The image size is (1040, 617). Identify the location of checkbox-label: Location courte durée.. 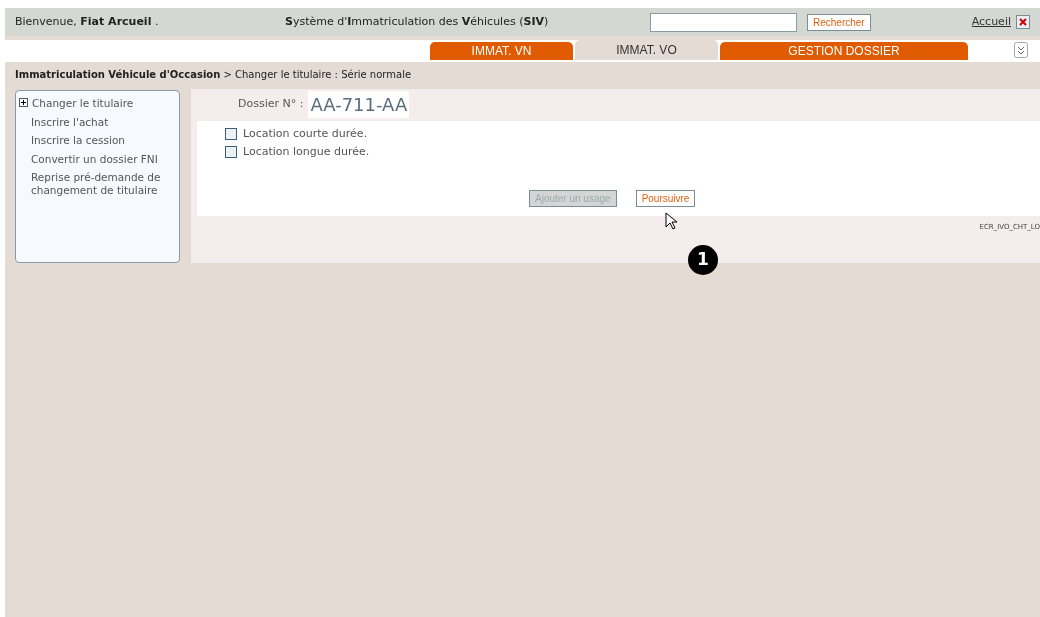
(305, 133).